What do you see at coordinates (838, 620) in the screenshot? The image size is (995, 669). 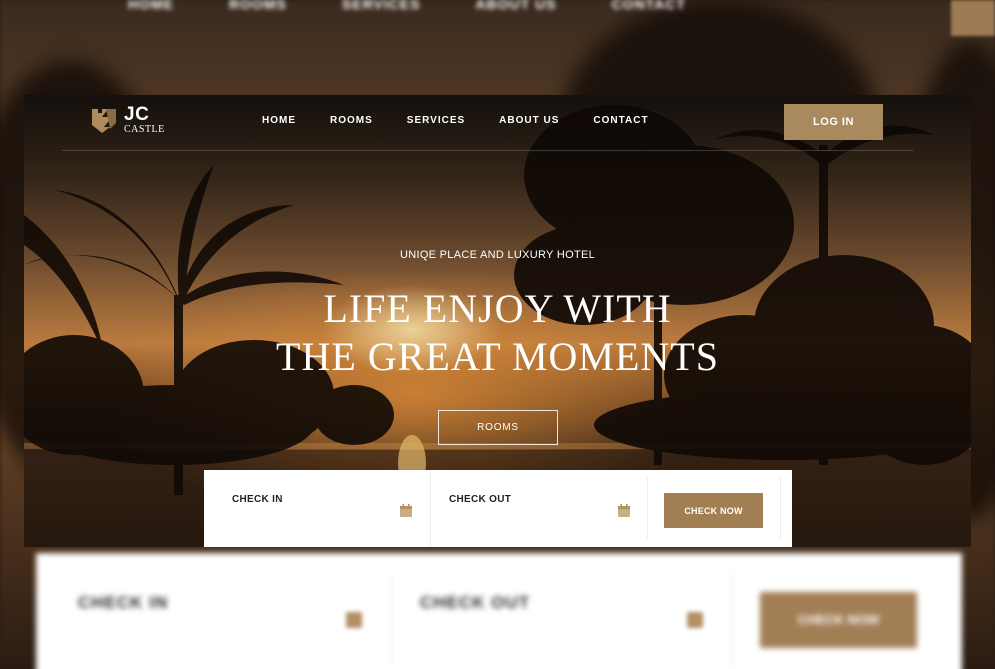 I see `background-check-now-button: CHECK NOW` at bounding box center [838, 620].